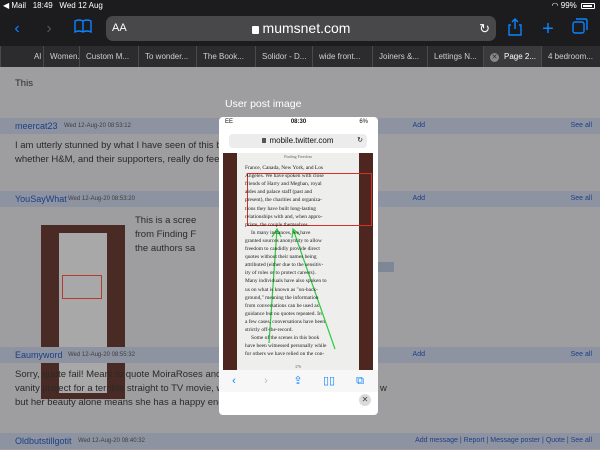 This screenshot has height=450, width=600. Describe the element at coordinates (166, 220) in the screenshot. I see `post-text: This is a scree` at that location.